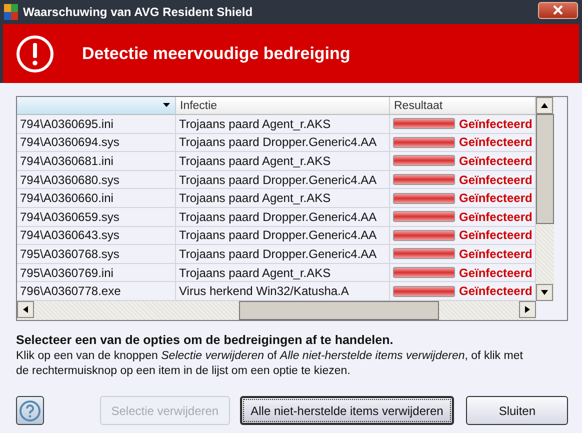  I want to click on table-cell: 794\A0360694.sys, so click(96, 143).